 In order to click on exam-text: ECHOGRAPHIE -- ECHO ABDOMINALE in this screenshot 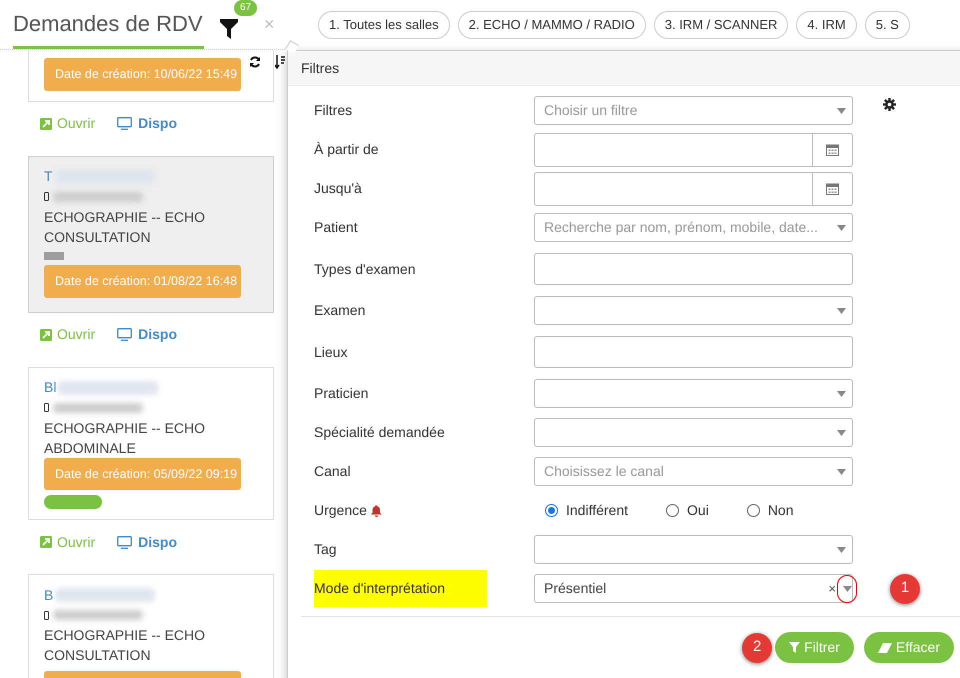, I will do `click(125, 438)`.